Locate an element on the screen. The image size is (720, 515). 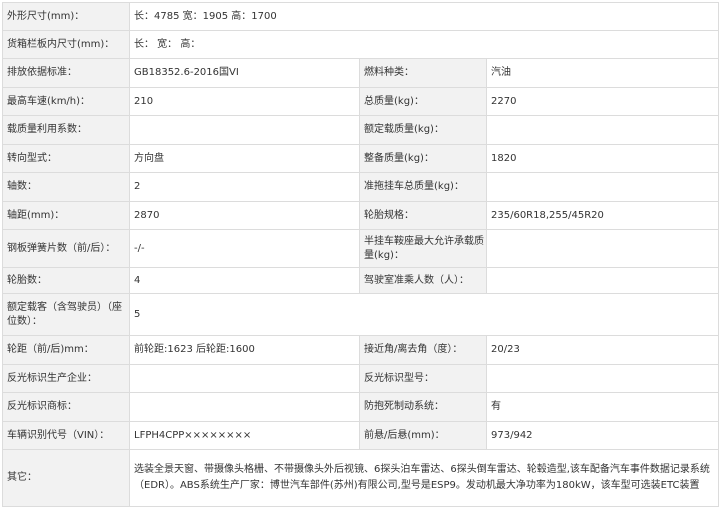
wheelbase-value: 2870 is located at coordinates (244, 215).